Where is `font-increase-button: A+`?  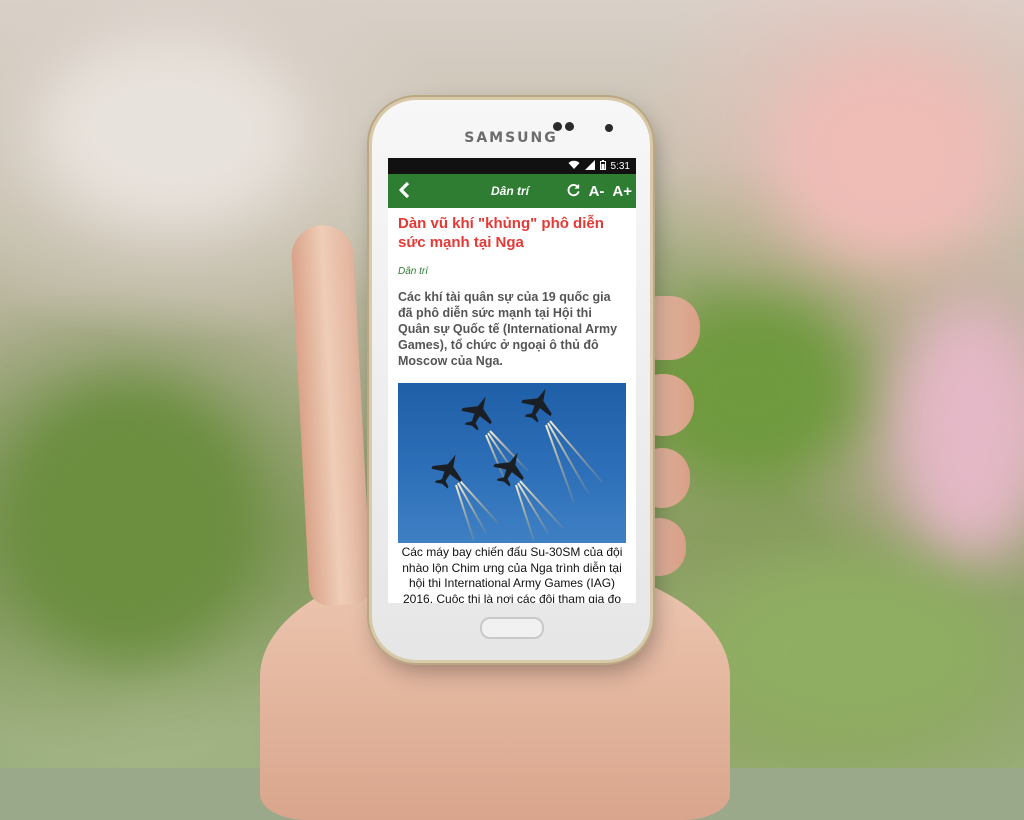 font-increase-button: A+ is located at coordinates (622, 191).